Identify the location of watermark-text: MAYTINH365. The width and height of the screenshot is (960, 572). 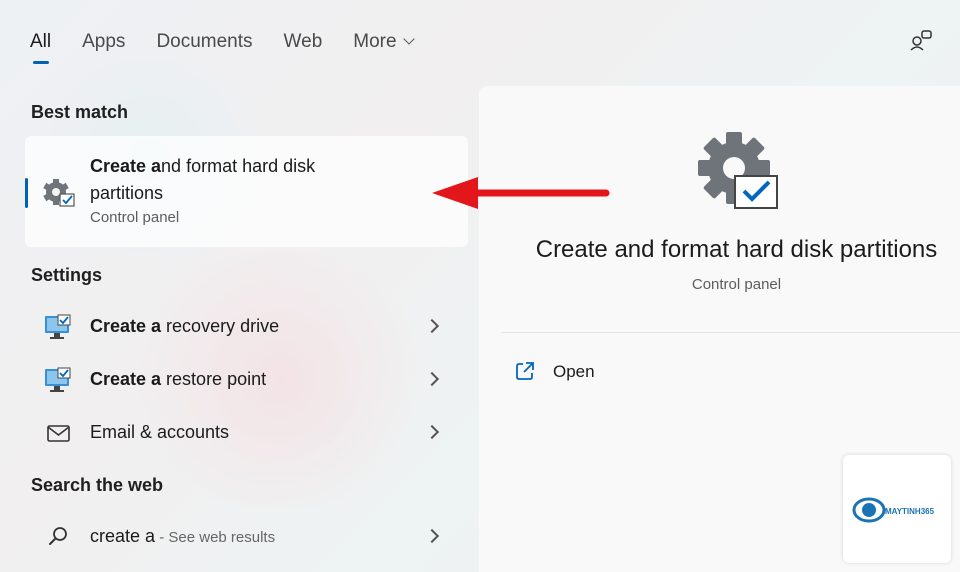
(910, 511).